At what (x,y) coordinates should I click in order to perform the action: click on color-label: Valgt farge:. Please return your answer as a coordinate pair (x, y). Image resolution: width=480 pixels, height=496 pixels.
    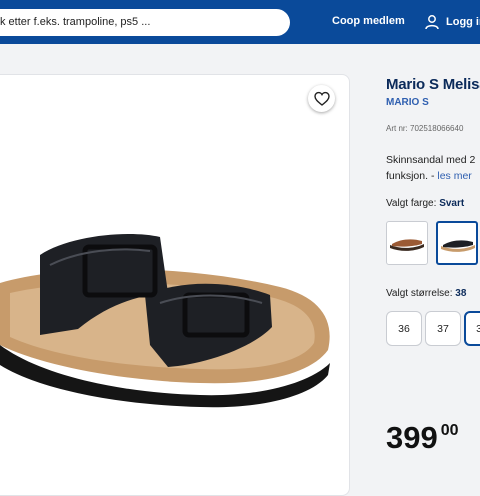
    Looking at the image, I should click on (411, 203).